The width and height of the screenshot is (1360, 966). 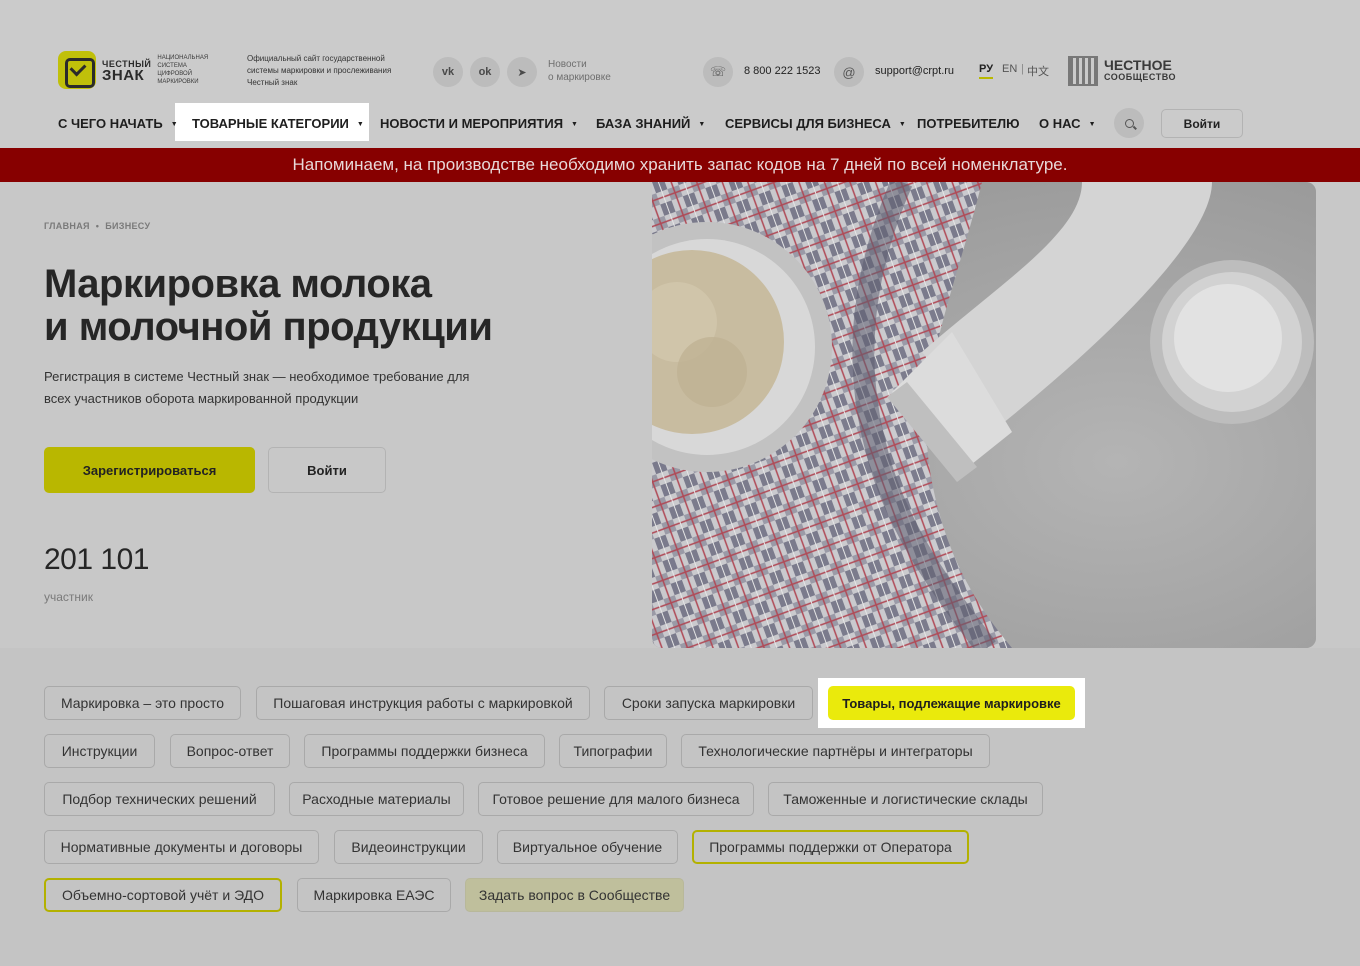 I want to click on tag-volume-accounting-edo: Объемно-сортовой учёт и ЭДО, so click(x=163, y=895).